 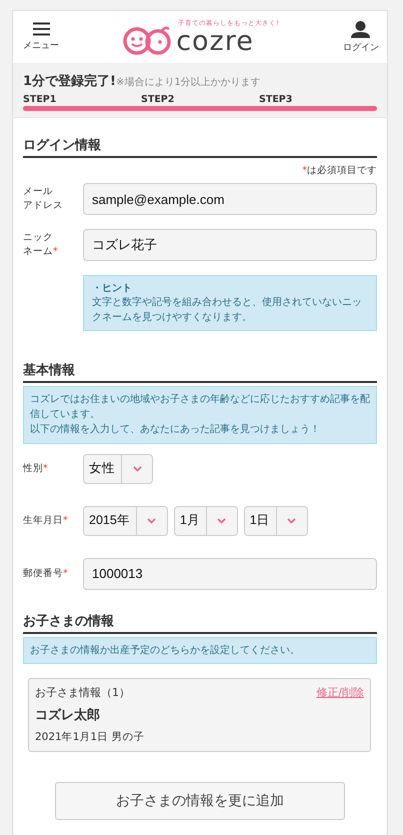 What do you see at coordinates (40, 99) in the screenshot?
I see `step-label: STEP1` at bounding box center [40, 99].